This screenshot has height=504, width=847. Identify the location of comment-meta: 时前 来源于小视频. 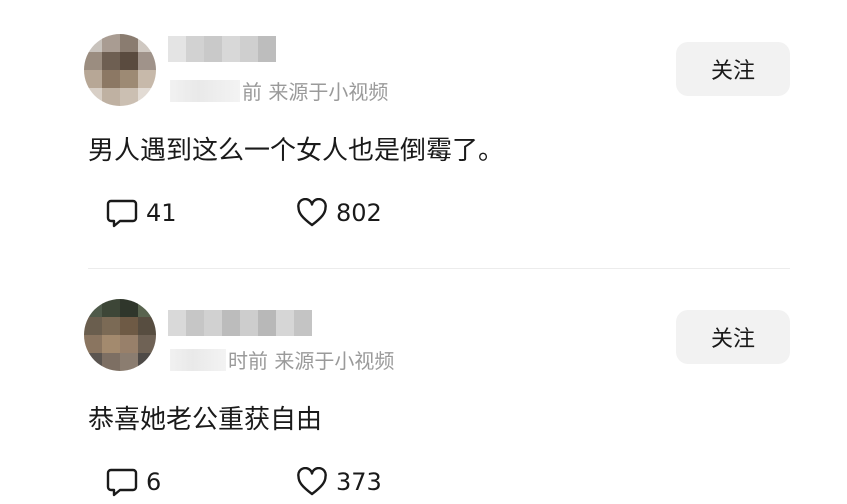
(282, 359).